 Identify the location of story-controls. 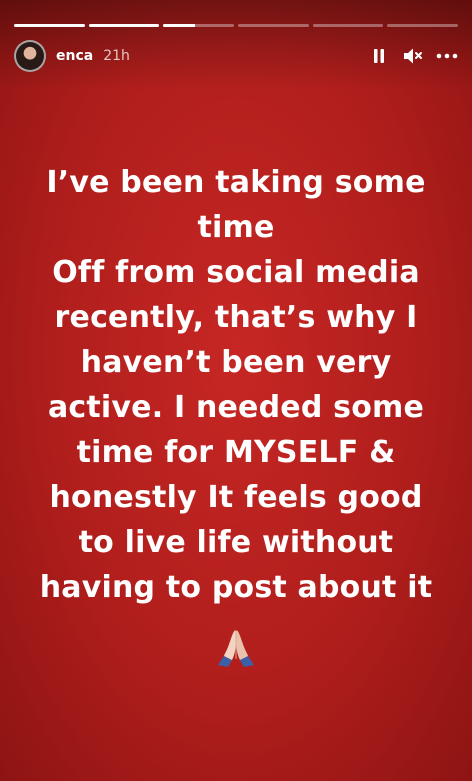
(413, 56).